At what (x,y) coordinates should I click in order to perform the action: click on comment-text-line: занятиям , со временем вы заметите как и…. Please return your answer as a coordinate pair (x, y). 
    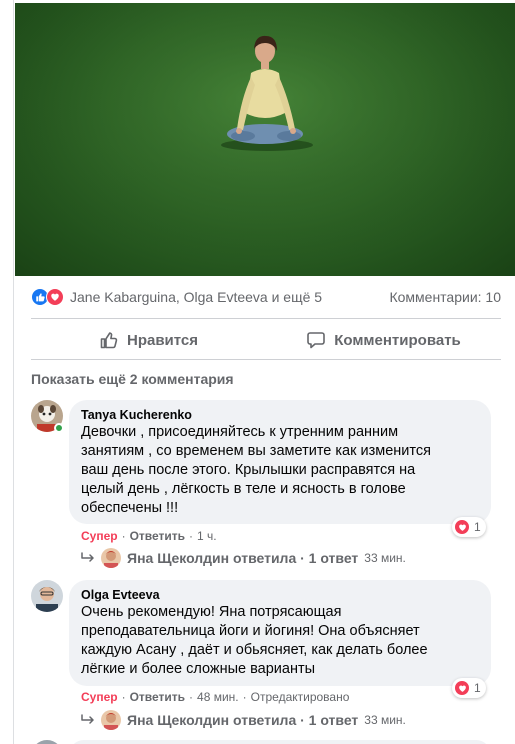
    Looking at the image, I should click on (256, 451).